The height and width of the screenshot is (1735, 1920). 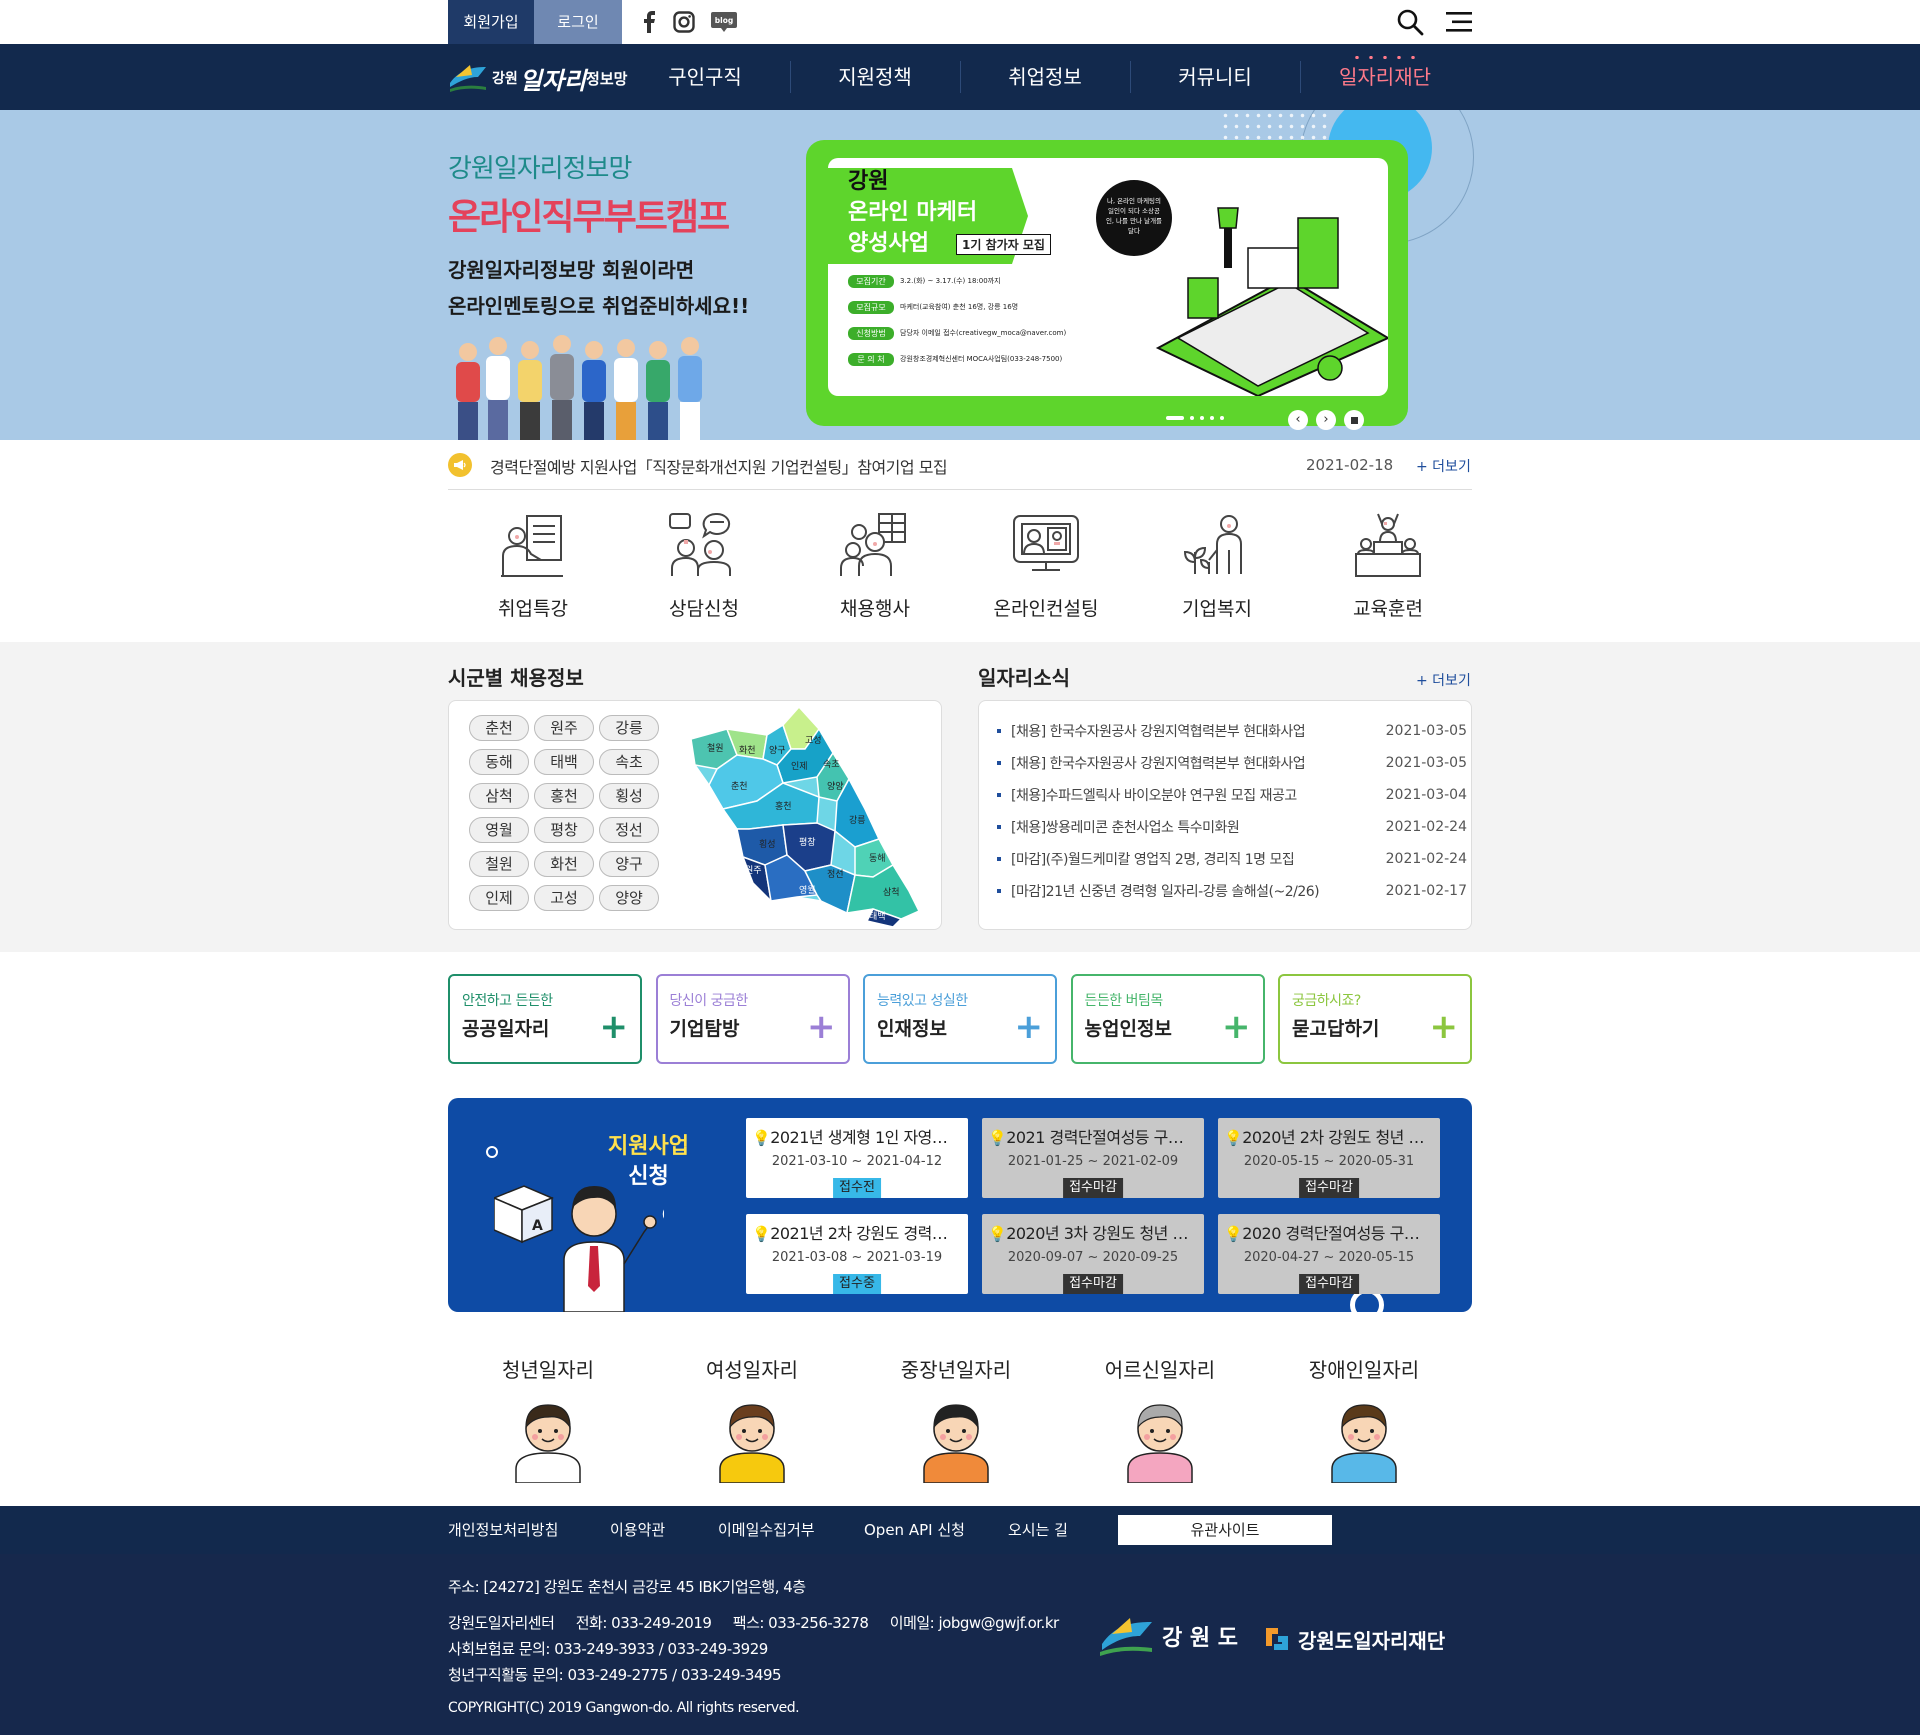 What do you see at coordinates (875, 77) in the screenshot?
I see `menu-support-policy: 지원정책` at bounding box center [875, 77].